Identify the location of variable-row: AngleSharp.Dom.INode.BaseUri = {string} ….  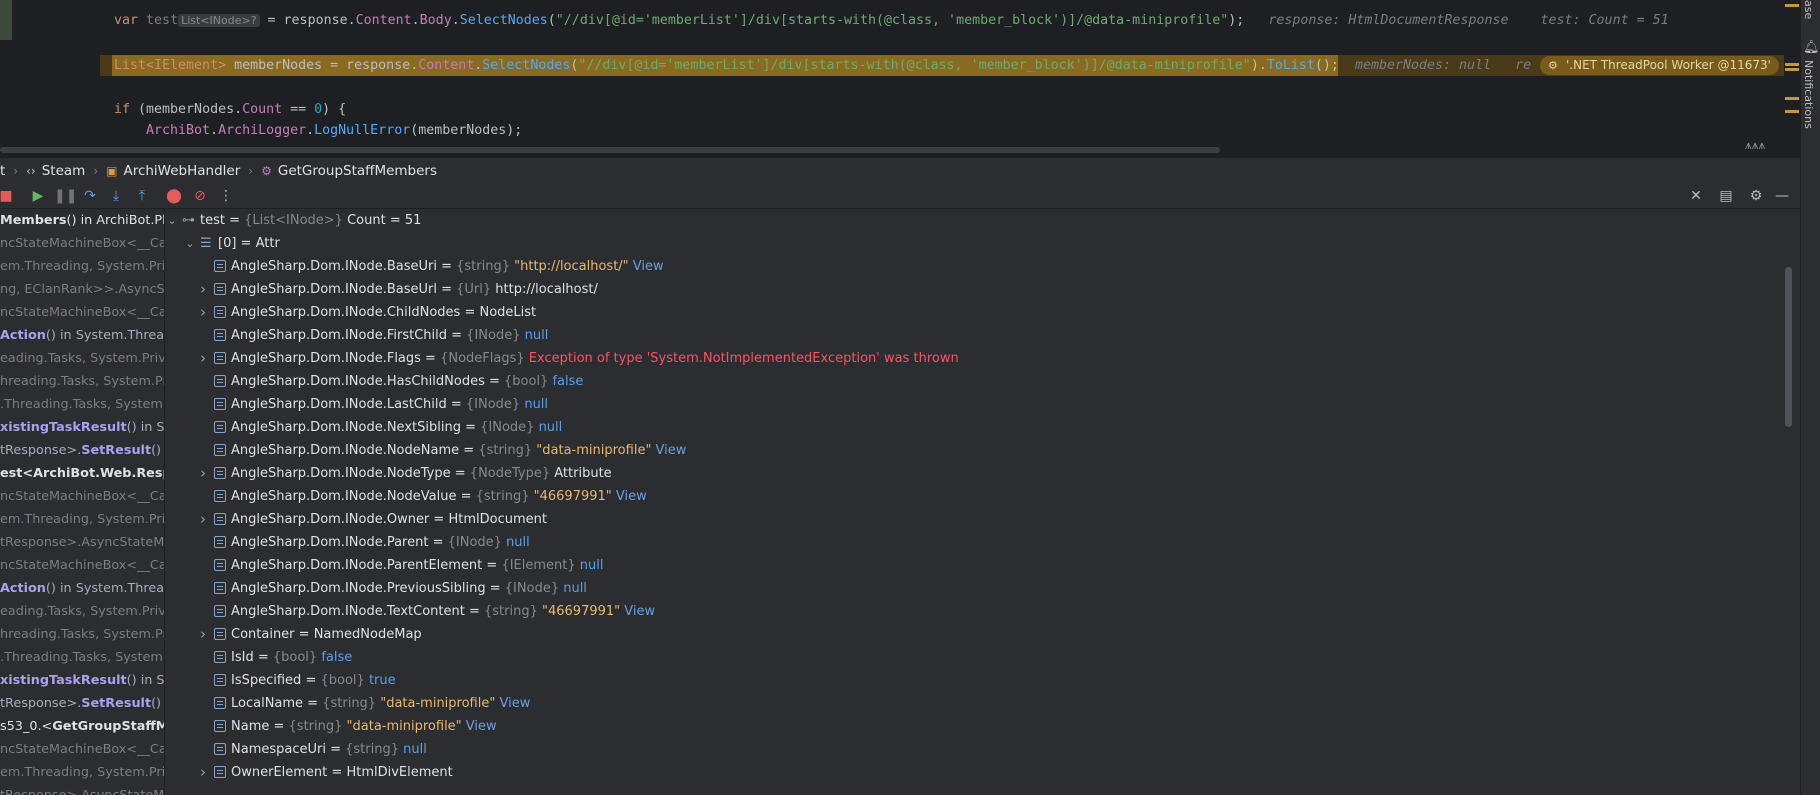
(970, 266).